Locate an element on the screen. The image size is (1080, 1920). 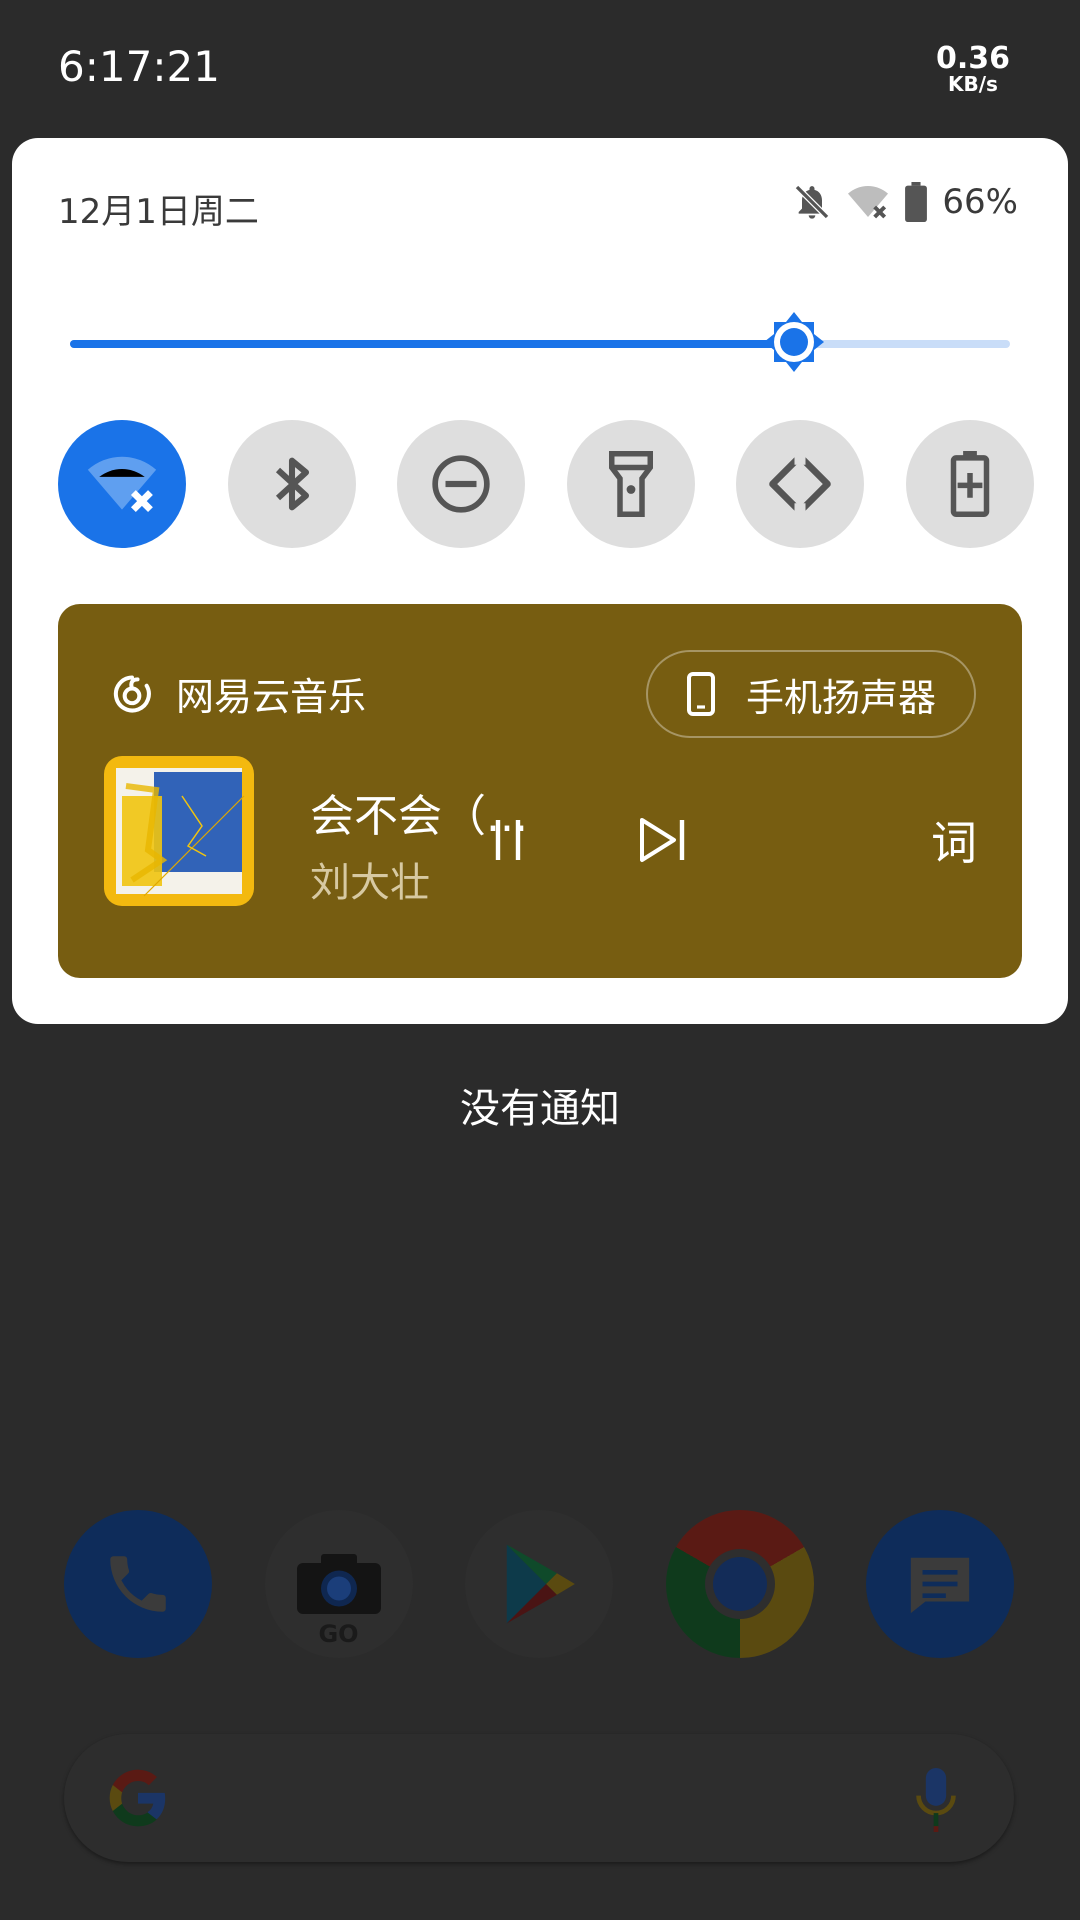
brightness-icon is located at coordinates (793, 342).